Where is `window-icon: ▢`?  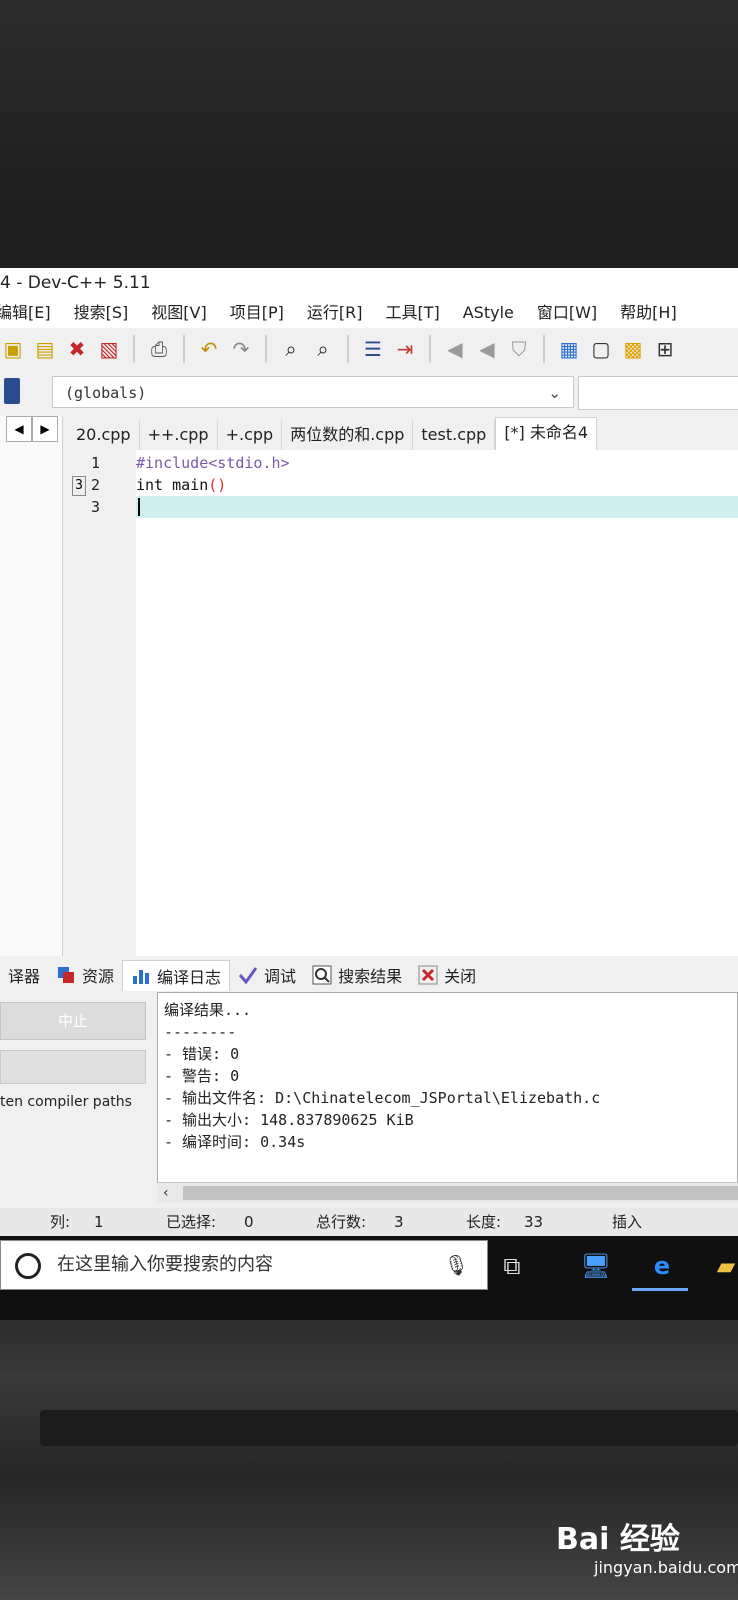 window-icon: ▢ is located at coordinates (601, 349).